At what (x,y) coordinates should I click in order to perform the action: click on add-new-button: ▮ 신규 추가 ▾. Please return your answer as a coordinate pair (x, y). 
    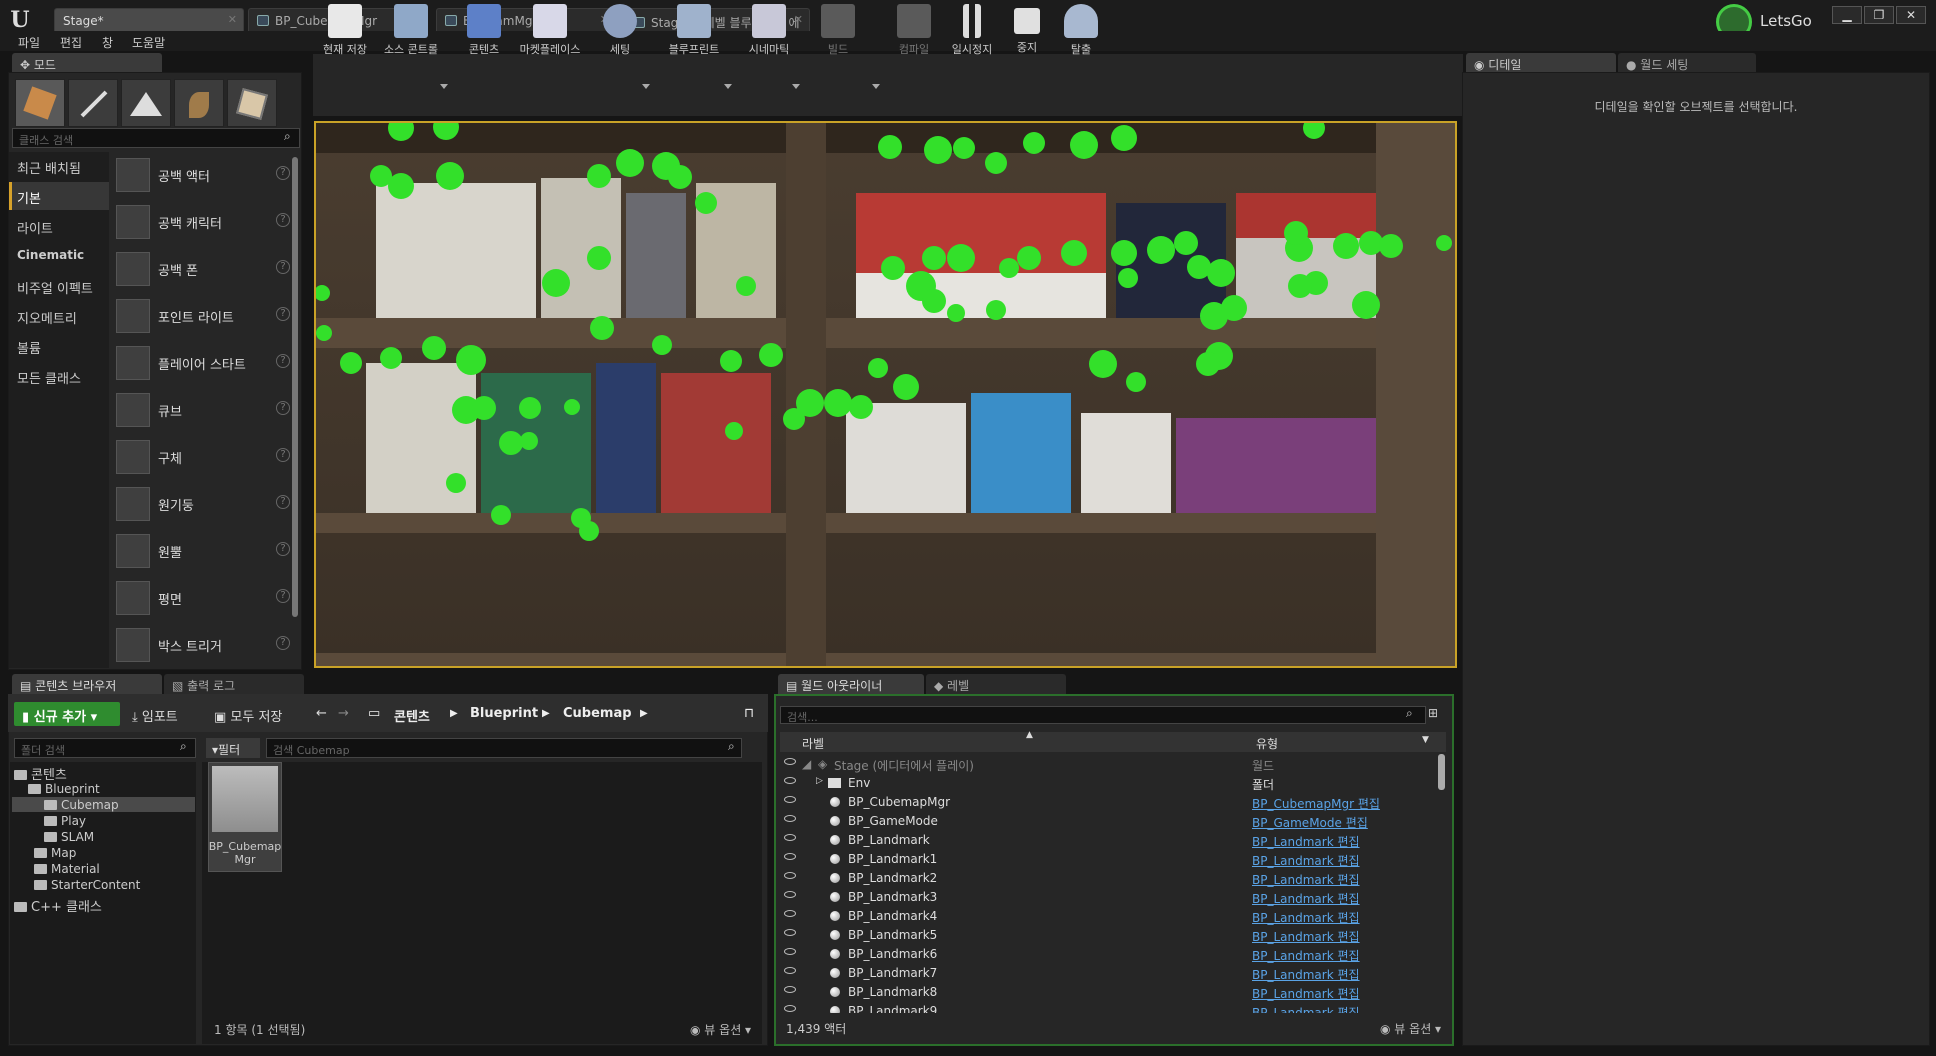
    Looking at the image, I should click on (67, 714).